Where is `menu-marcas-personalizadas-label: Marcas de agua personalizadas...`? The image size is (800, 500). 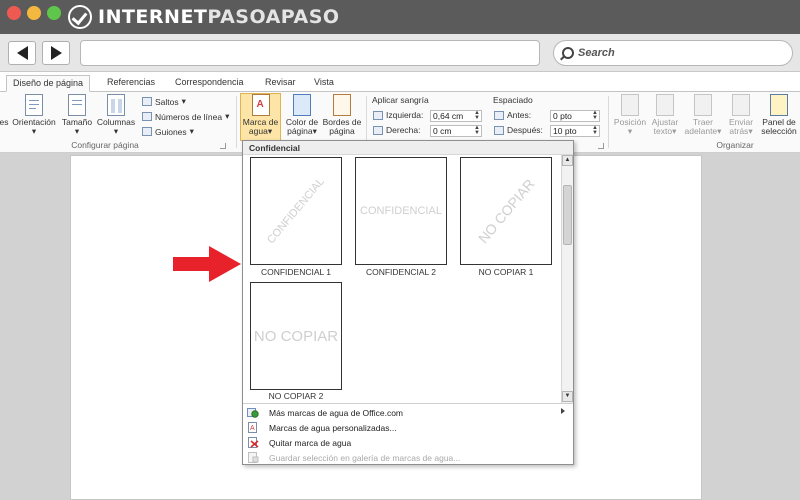
menu-marcas-personalizadas-label: Marcas de agua personalizadas... is located at coordinates (333, 427).